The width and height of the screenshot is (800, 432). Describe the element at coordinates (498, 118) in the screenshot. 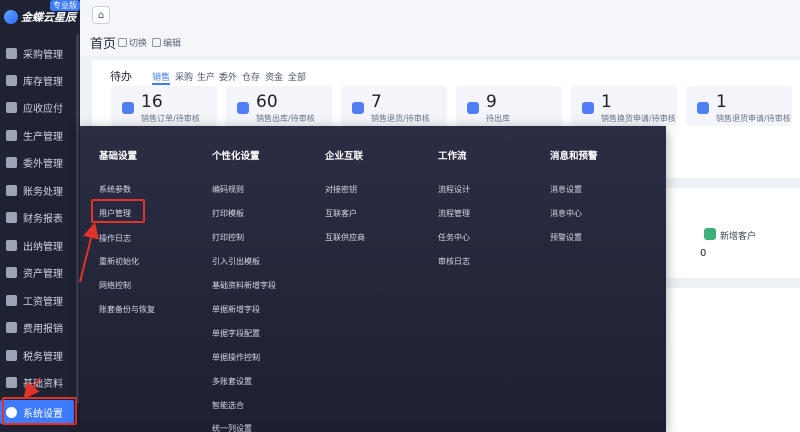

I see `todo-label: 待出库` at that location.